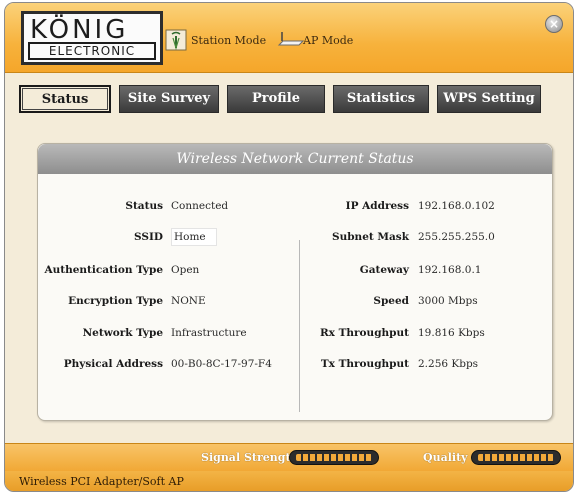 The height and width of the screenshot is (495, 578). I want to click on field-encryption-type: Encryption Type NONE, so click(122, 301).